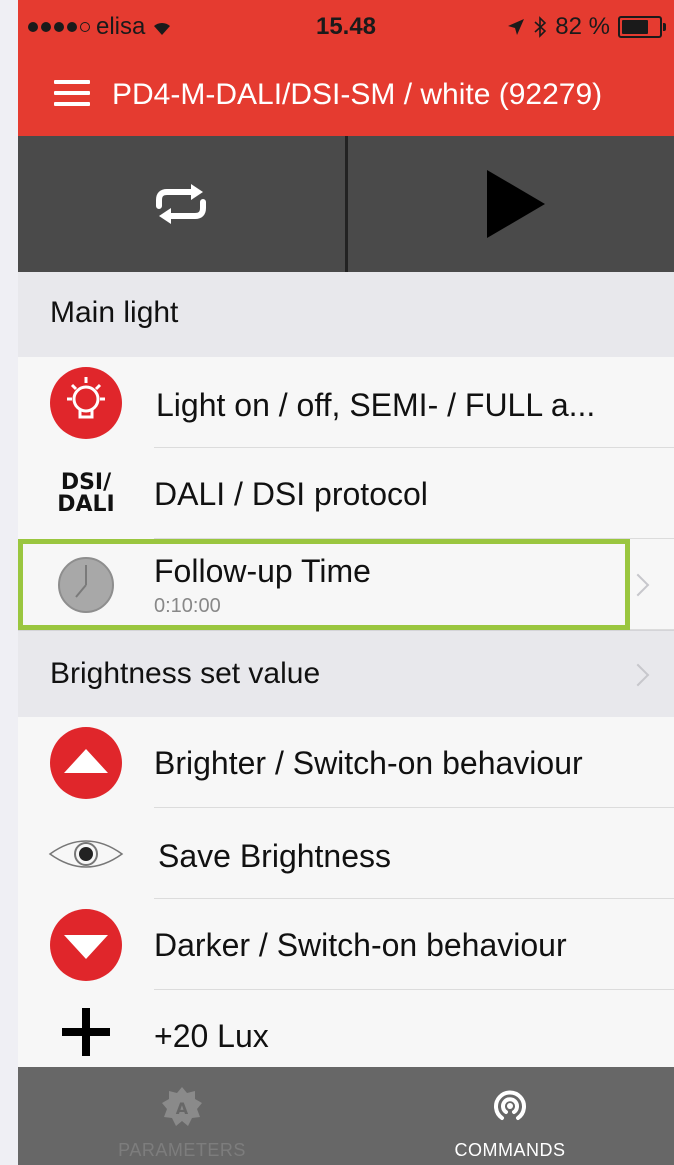 Image resolution: width=674 pixels, height=1165 pixels. What do you see at coordinates (540, 27) in the screenshot?
I see `bluetooth-icon` at bounding box center [540, 27].